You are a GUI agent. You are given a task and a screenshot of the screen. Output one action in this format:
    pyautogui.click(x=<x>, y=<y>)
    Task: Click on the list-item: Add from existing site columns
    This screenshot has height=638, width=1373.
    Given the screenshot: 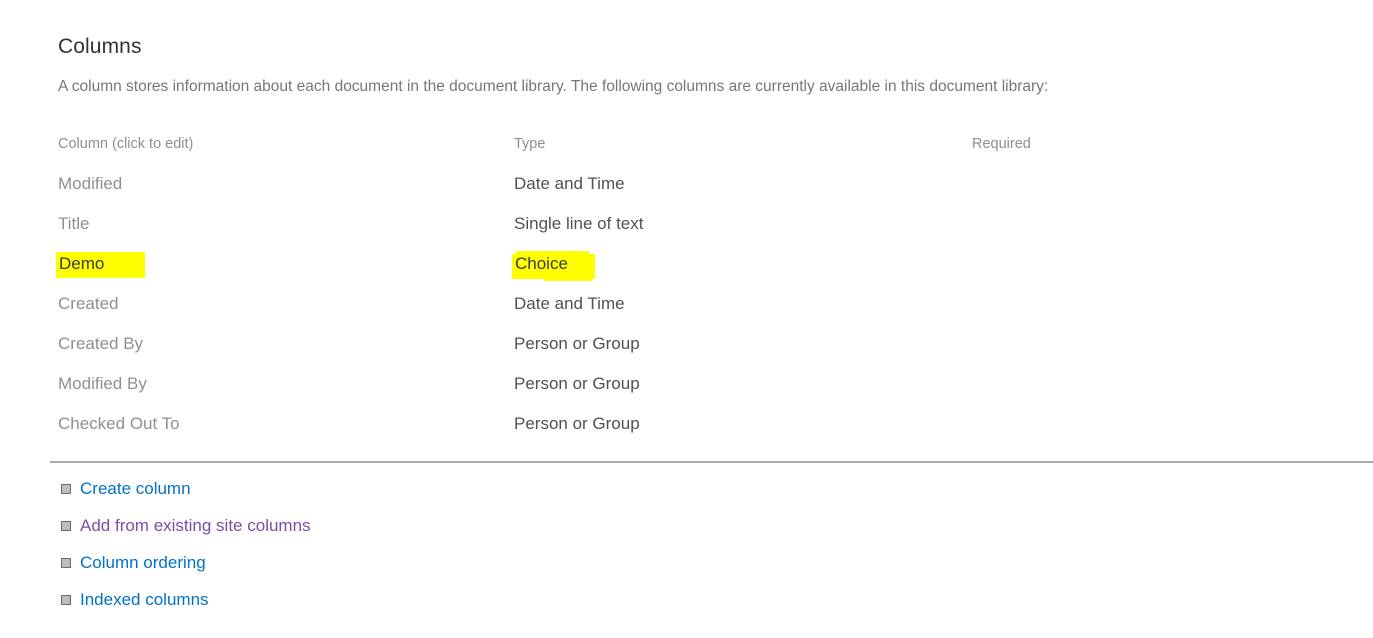 What is the action you would take?
    pyautogui.click(x=686, y=530)
    